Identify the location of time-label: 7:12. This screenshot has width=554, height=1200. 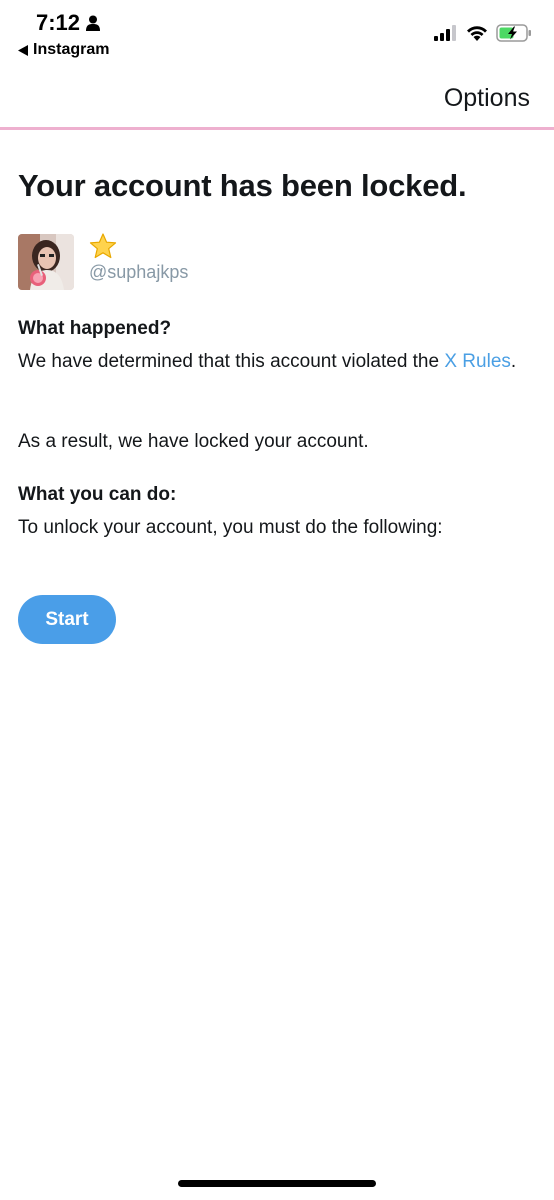
(58, 22).